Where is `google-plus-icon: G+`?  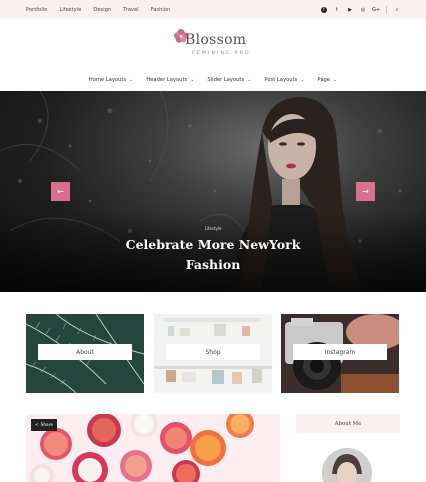 google-plus-icon: G+ is located at coordinates (376, 10).